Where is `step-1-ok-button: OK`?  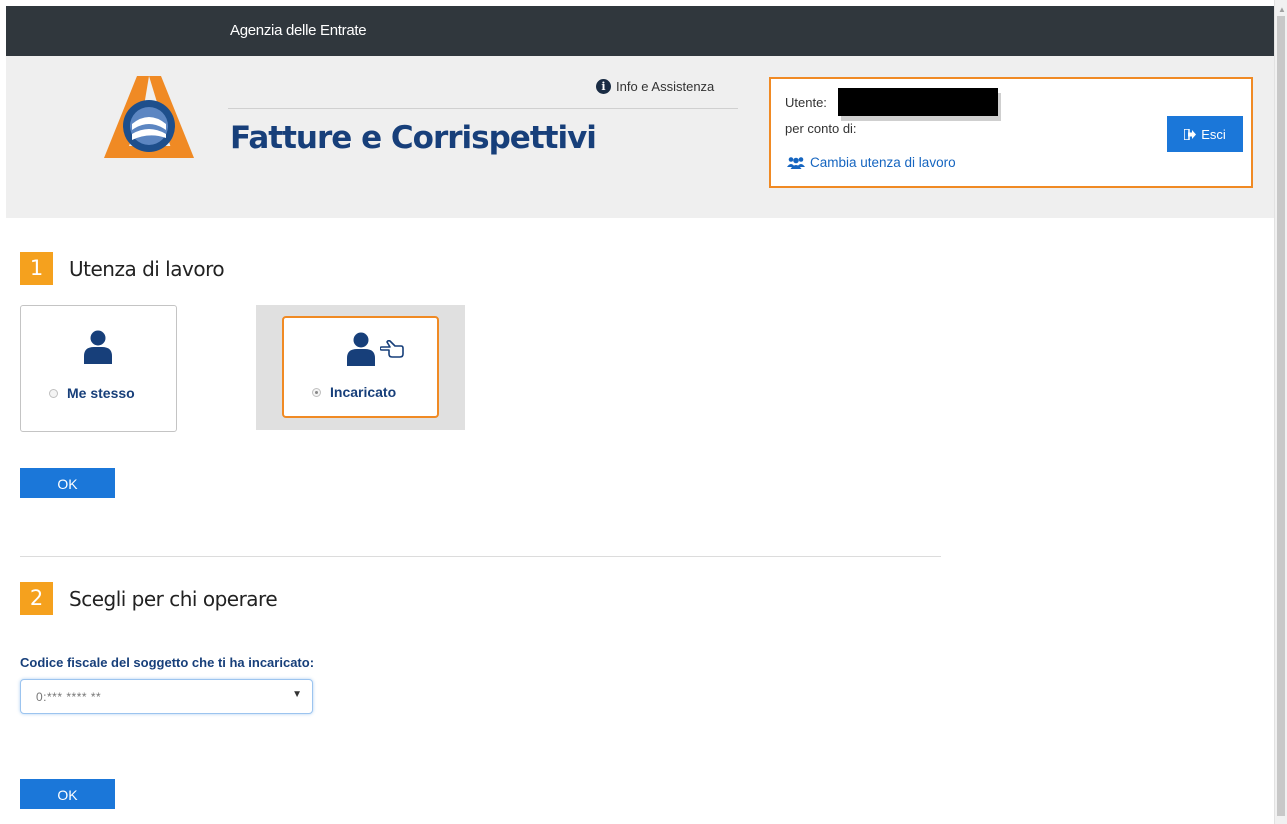
step-1-ok-button: OK is located at coordinates (67, 483).